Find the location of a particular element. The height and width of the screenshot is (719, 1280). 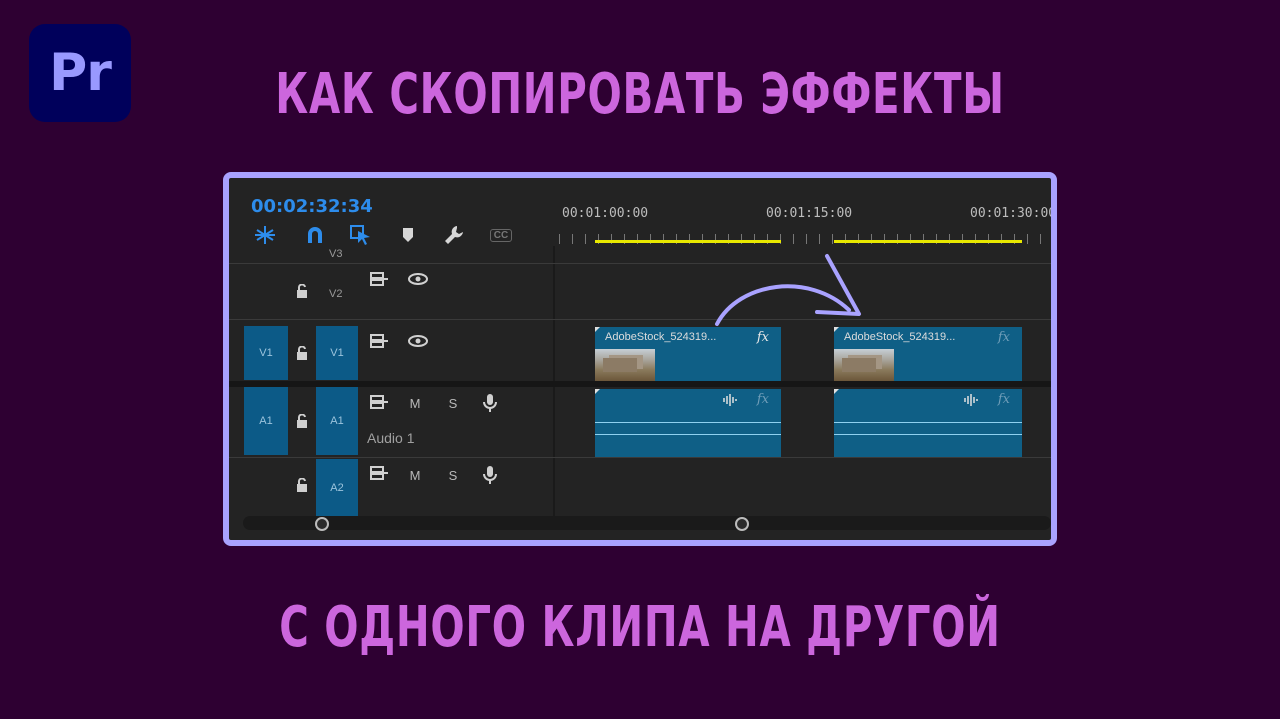

timeline-zoom-scrollbar is located at coordinates (647, 523).